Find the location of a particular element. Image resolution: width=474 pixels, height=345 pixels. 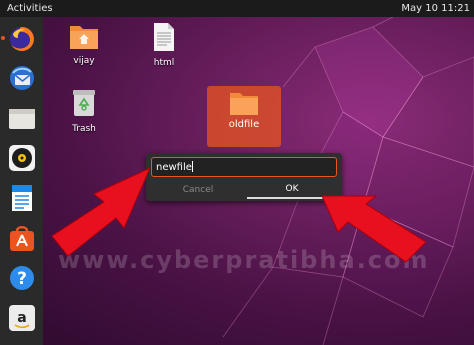

desktop-item-html: html is located at coordinates (164, 45).